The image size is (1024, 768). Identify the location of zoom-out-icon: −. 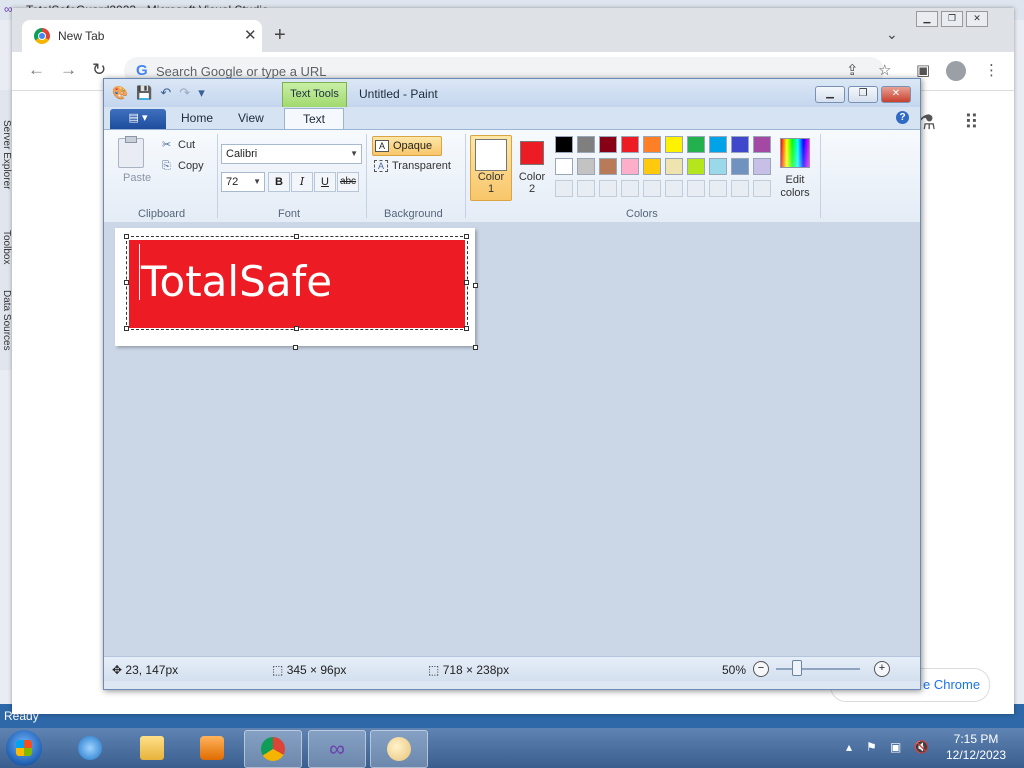
(761, 669).